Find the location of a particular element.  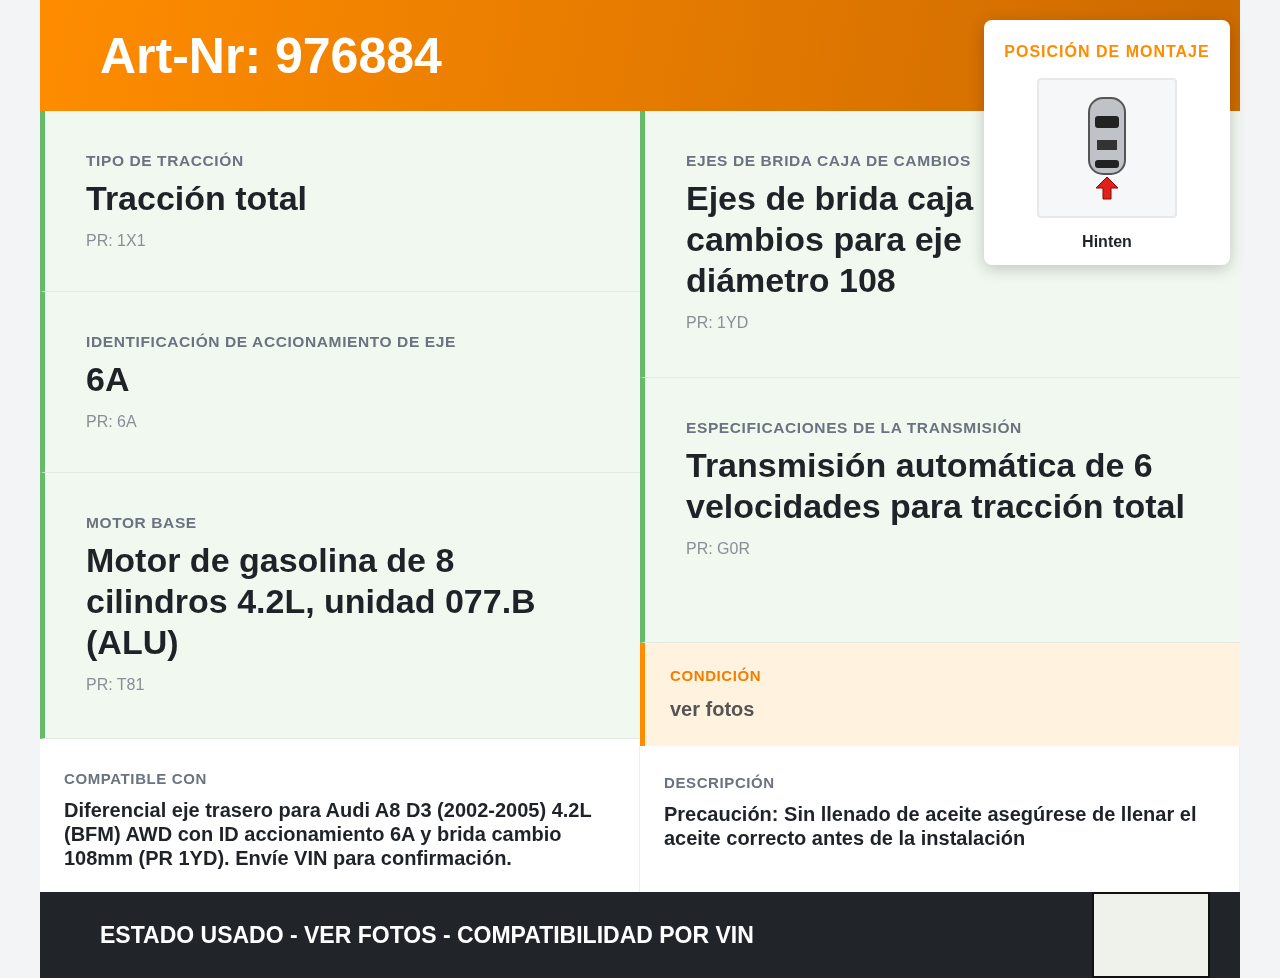

spec-value: Tracción total is located at coordinates (197, 199).